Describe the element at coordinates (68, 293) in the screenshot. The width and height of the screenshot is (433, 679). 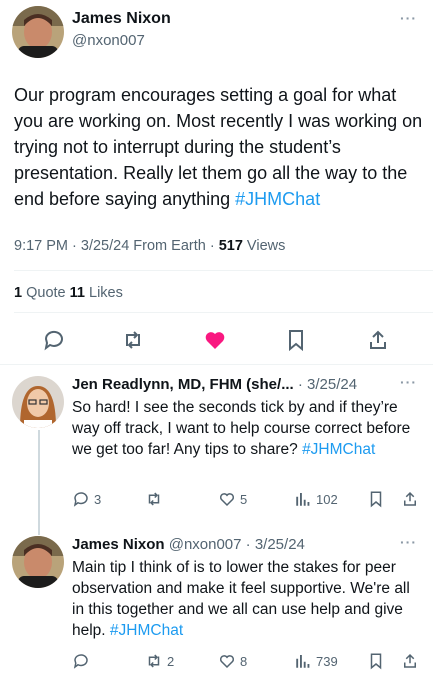
I see `tweet-stats: 1 Quote 11 Likes` at that location.